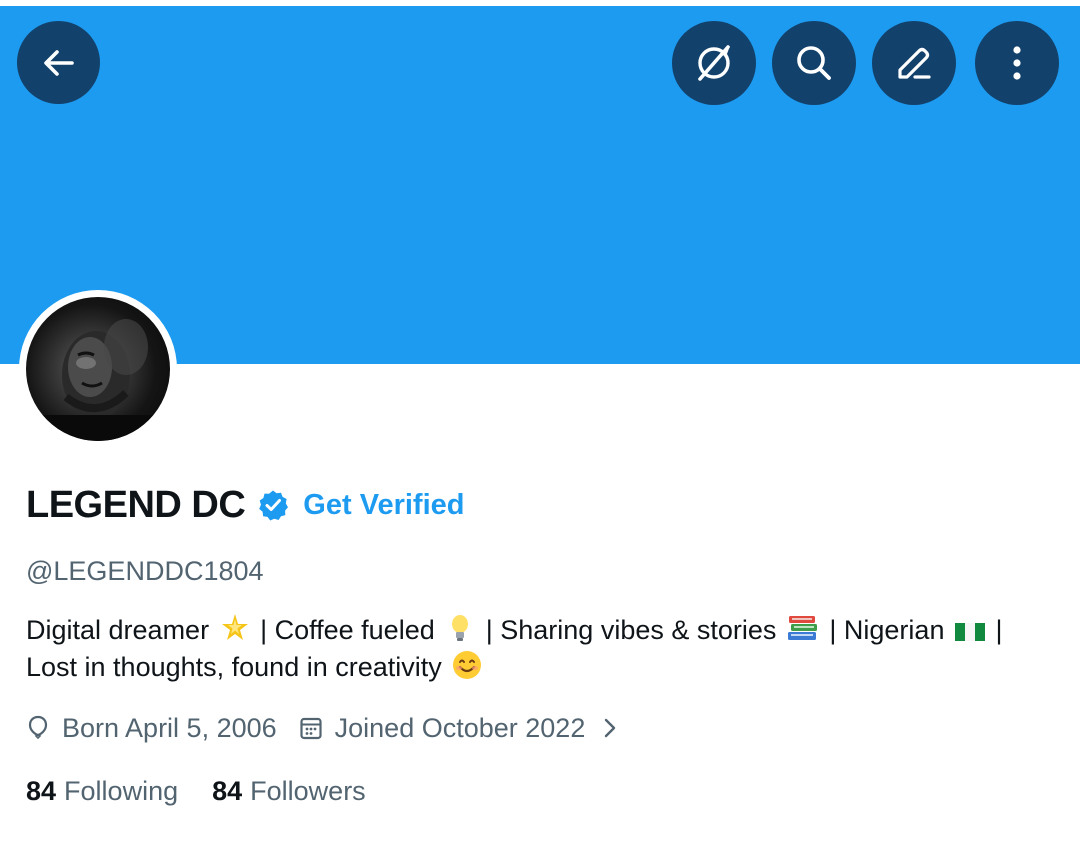 Image resolution: width=1080 pixels, height=857 pixels. Describe the element at coordinates (121, 630) in the screenshot. I see `bio-text-1: Digital dreamer` at that location.